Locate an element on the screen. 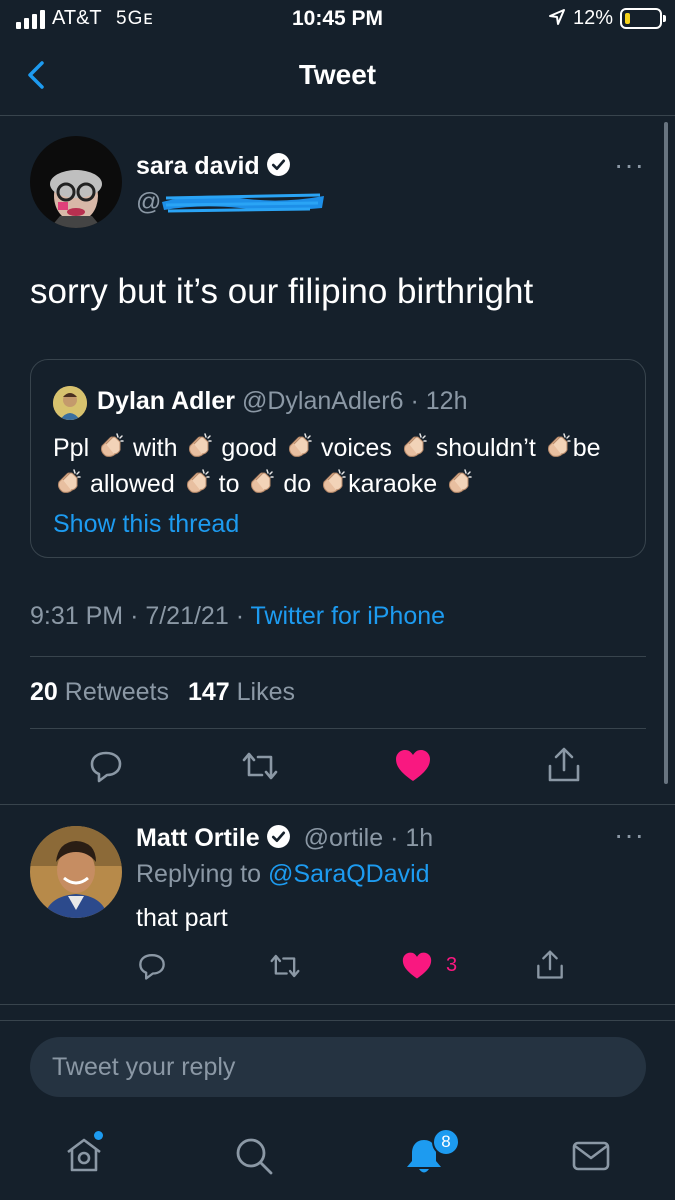 This screenshot has width=675, height=1200. quoted-word: do is located at coordinates (297, 484).